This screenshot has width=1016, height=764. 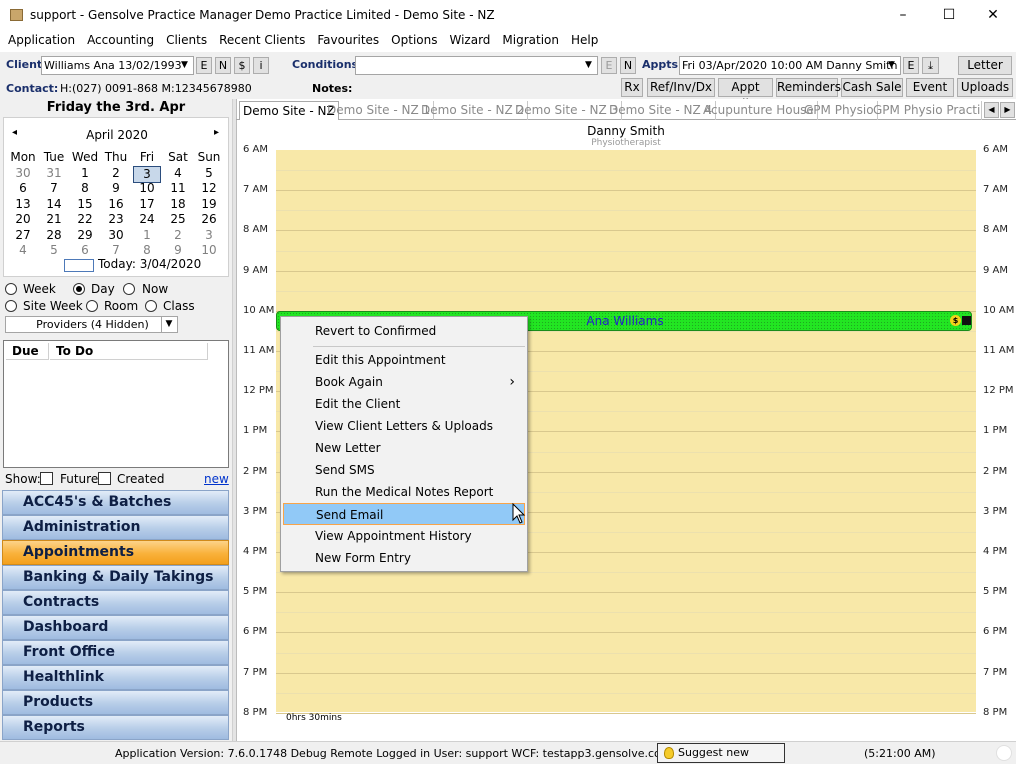 What do you see at coordinates (85, 204) in the screenshot?
I see `calendar-day: 15` at bounding box center [85, 204].